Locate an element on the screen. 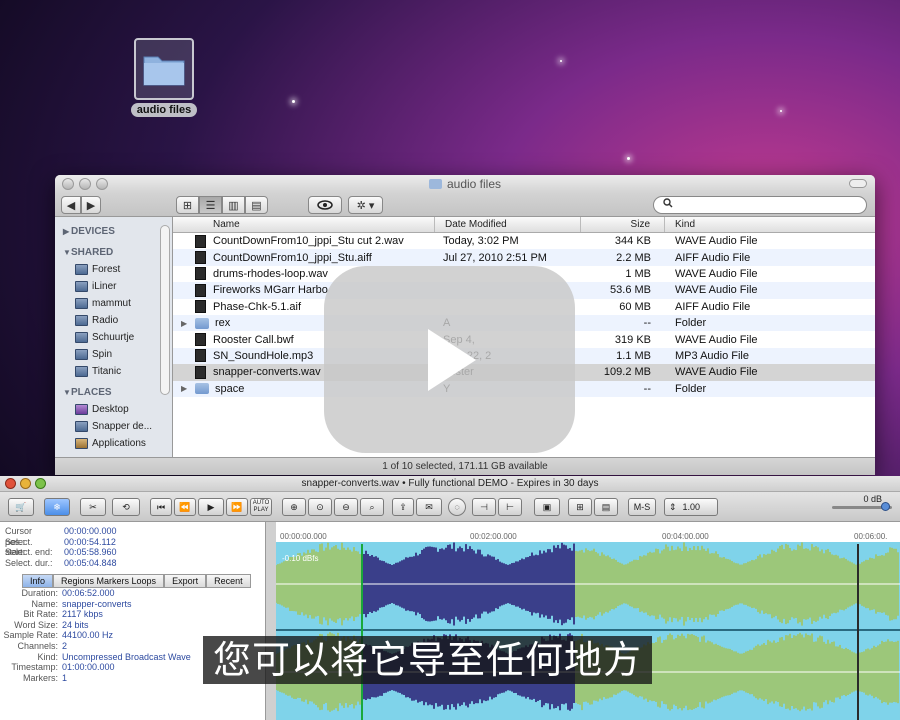 The width and height of the screenshot is (900, 720). file-name: snapper-converts.wav is located at coordinates (267, 372).